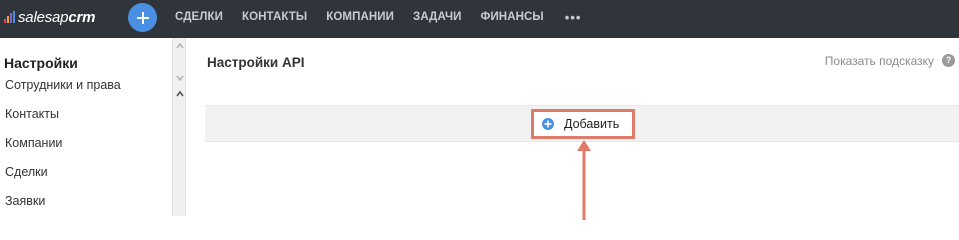 This screenshot has width=959, height=240. What do you see at coordinates (26, 172) in the screenshot?
I see `sidebar-item-deals: Сделки` at bounding box center [26, 172].